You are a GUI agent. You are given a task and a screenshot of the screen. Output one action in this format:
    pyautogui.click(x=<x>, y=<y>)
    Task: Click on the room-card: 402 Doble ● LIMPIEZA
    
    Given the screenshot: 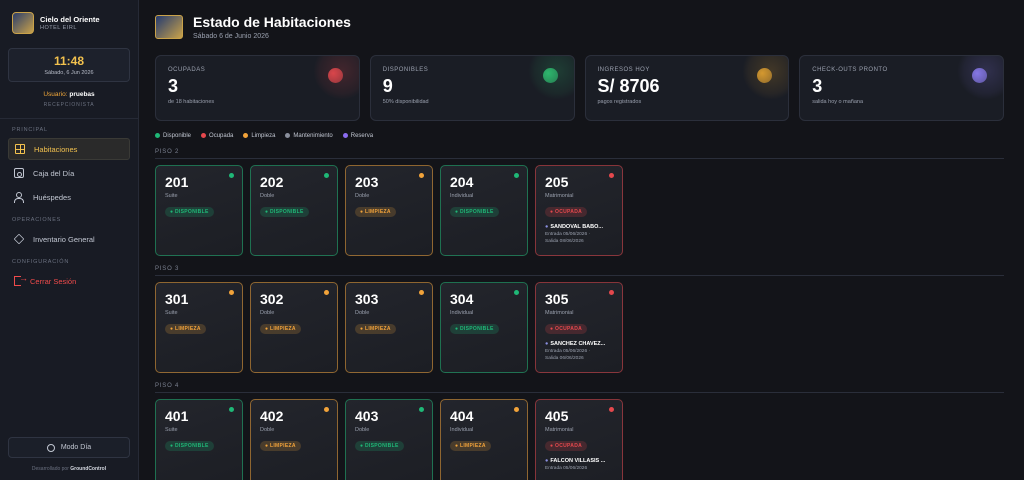 What is the action you would take?
    pyautogui.click(x=294, y=439)
    